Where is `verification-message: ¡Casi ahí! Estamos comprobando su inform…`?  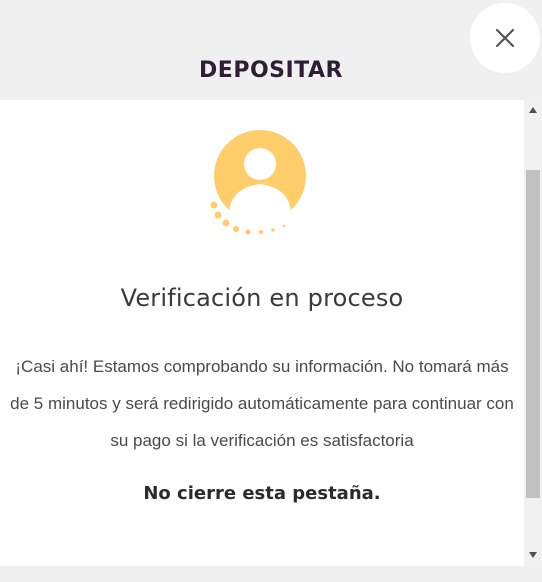
verification-message: ¡Casi ahí! Estamos comprobando su inform… is located at coordinates (262, 403).